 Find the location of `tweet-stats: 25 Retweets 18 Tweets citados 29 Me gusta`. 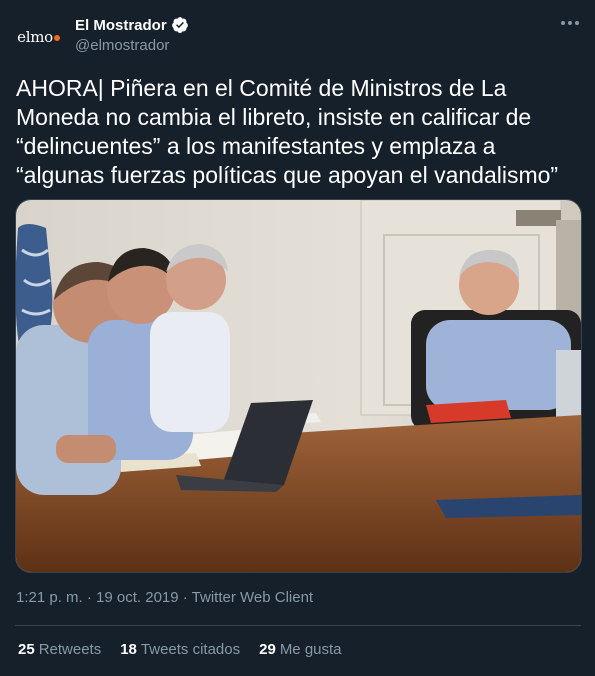

tweet-stats: 25 Retweets 18 Tweets citados 29 Me gusta is located at coordinates (189, 649).